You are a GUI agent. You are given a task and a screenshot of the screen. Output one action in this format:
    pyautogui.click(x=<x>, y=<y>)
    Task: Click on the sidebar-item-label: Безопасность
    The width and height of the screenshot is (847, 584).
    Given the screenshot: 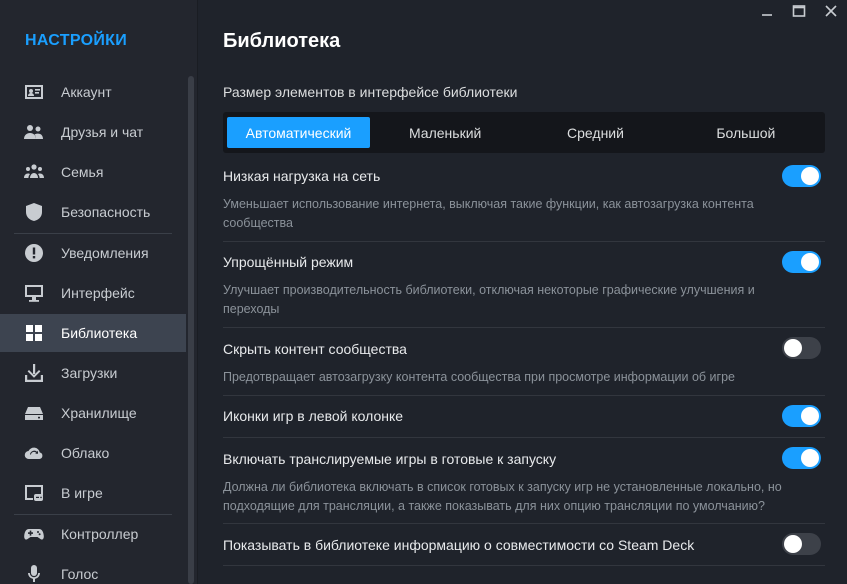 What is the action you would take?
    pyautogui.click(x=106, y=212)
    